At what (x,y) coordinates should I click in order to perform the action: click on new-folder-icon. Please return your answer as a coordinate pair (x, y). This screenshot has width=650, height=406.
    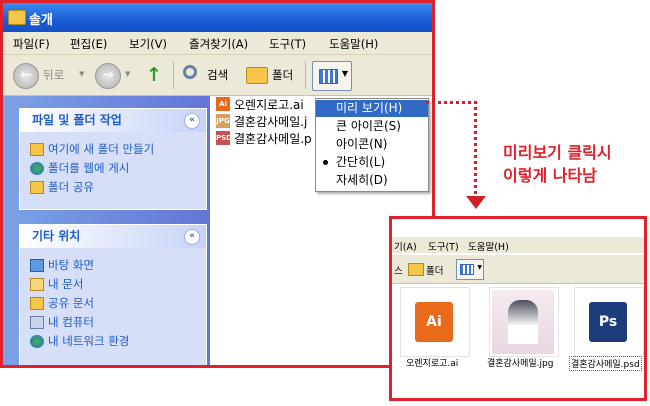
    Looking at the image, I should click on (37, 149).